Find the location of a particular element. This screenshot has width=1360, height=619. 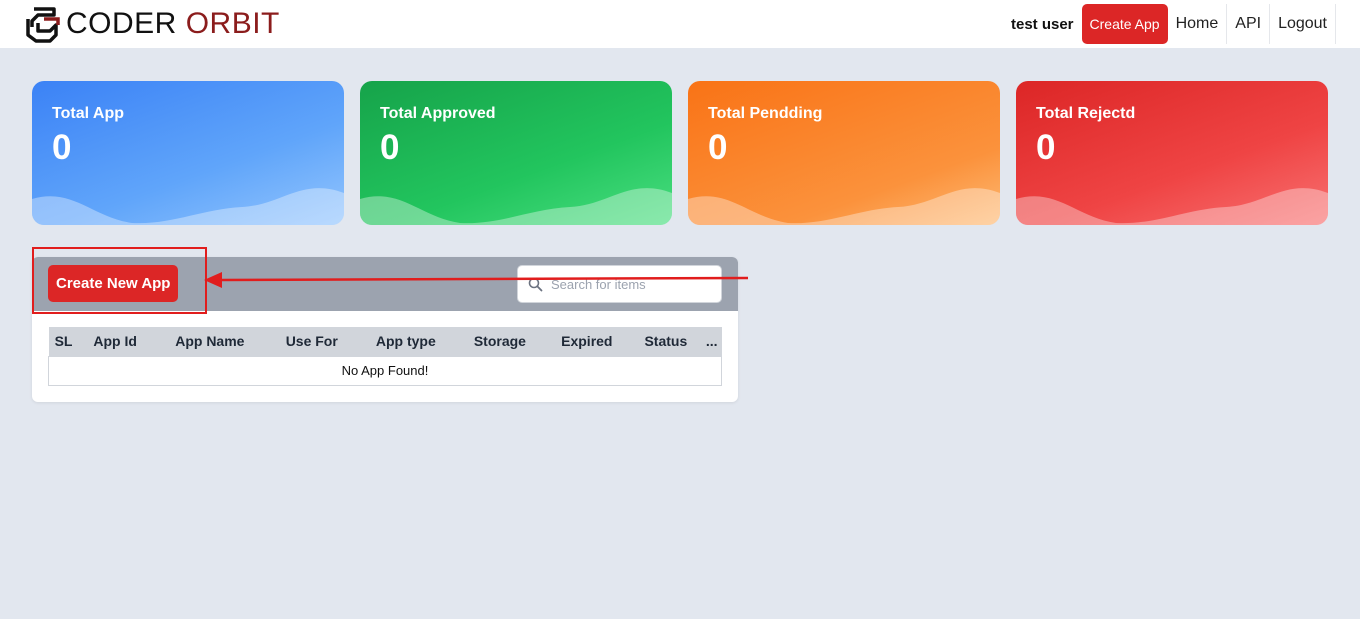

nav-logout-link: Logout is located at coordinates (1303, 24).